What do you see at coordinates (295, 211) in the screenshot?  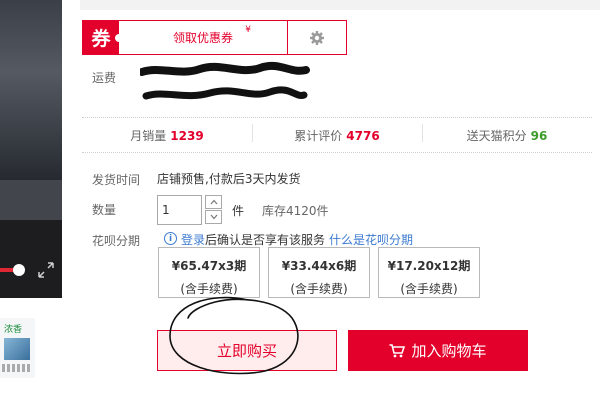 I see `stock-count: 库存4120件` at bounding box center [295, 211].